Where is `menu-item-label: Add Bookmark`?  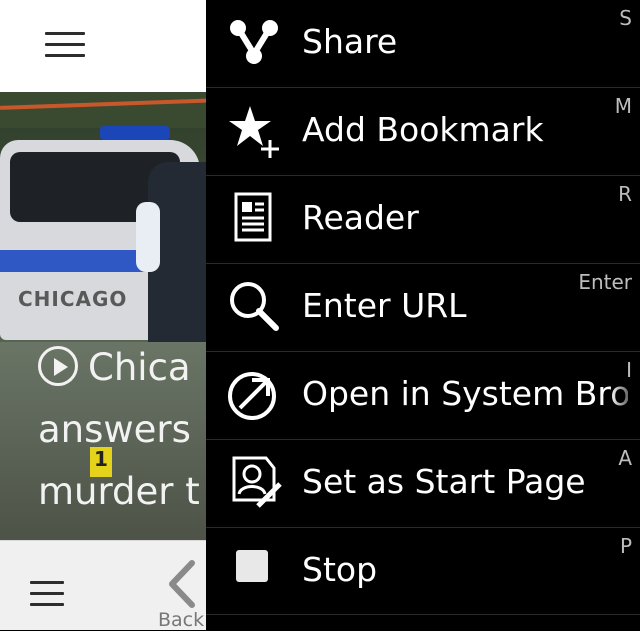
menu-item-label: Add Bookmark is located at coordinates (423, 129).